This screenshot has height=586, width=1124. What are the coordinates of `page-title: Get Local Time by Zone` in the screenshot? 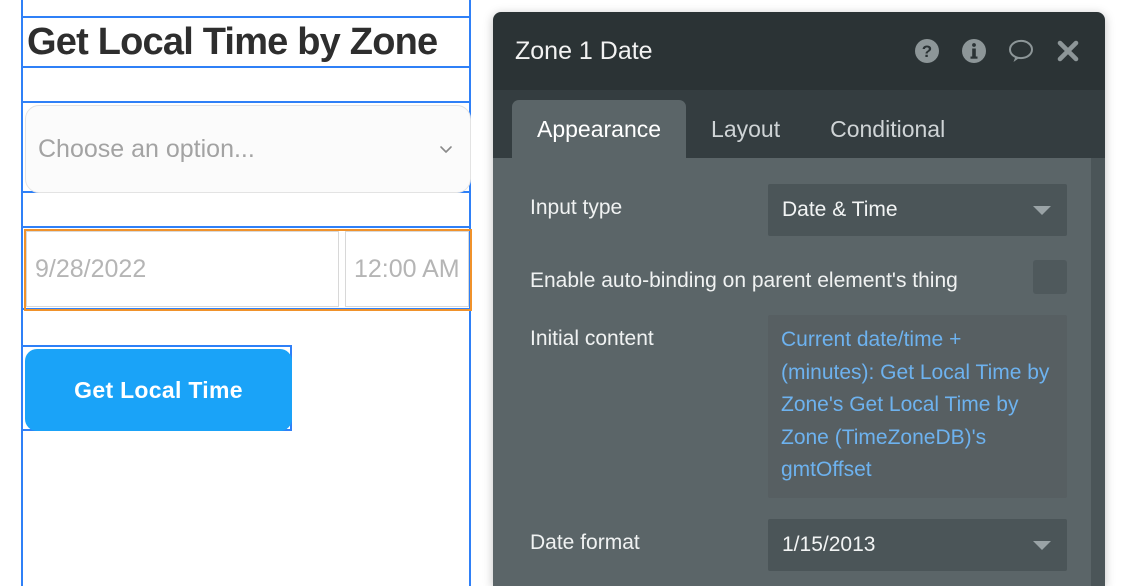 It's located at (232, 42).